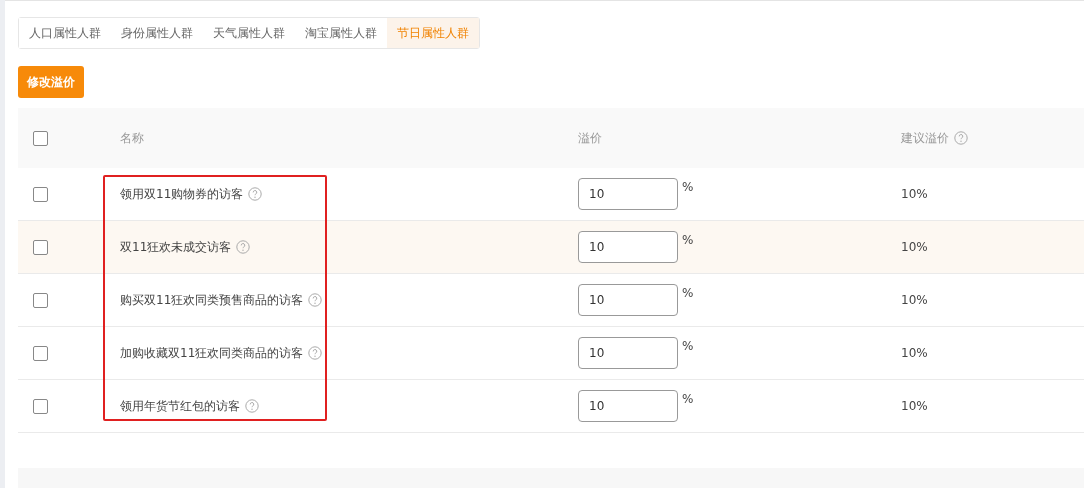 The width and height of the screenshot is (1084, 488). Describe the element at coordinates (180, 406) in the screenshot. I see `audience-name: 领用年货节红包的访客` at that location.